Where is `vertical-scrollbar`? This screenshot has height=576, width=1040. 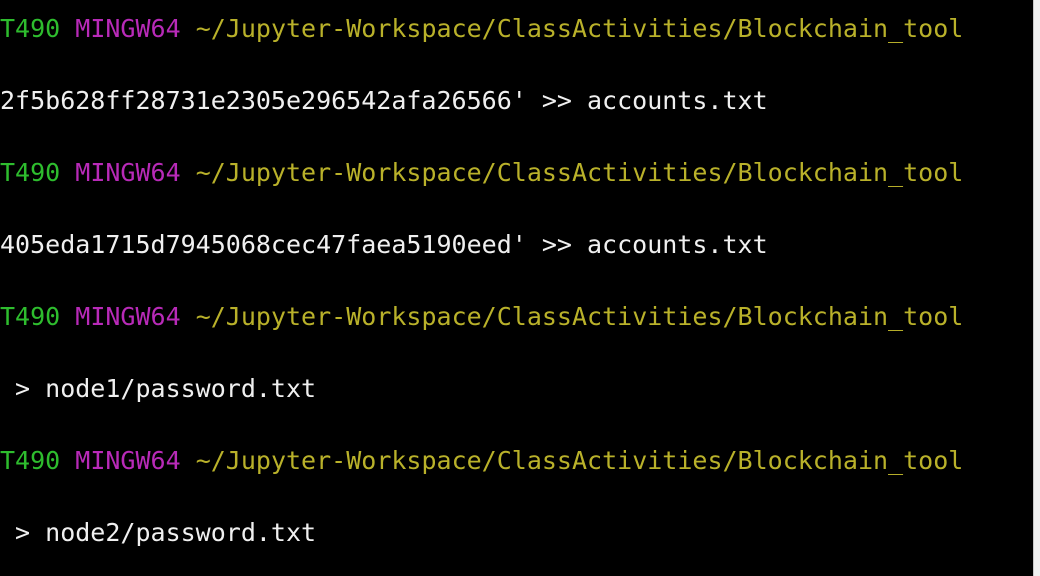 vertical-scrollbar is located at coordinates (1037, 288).